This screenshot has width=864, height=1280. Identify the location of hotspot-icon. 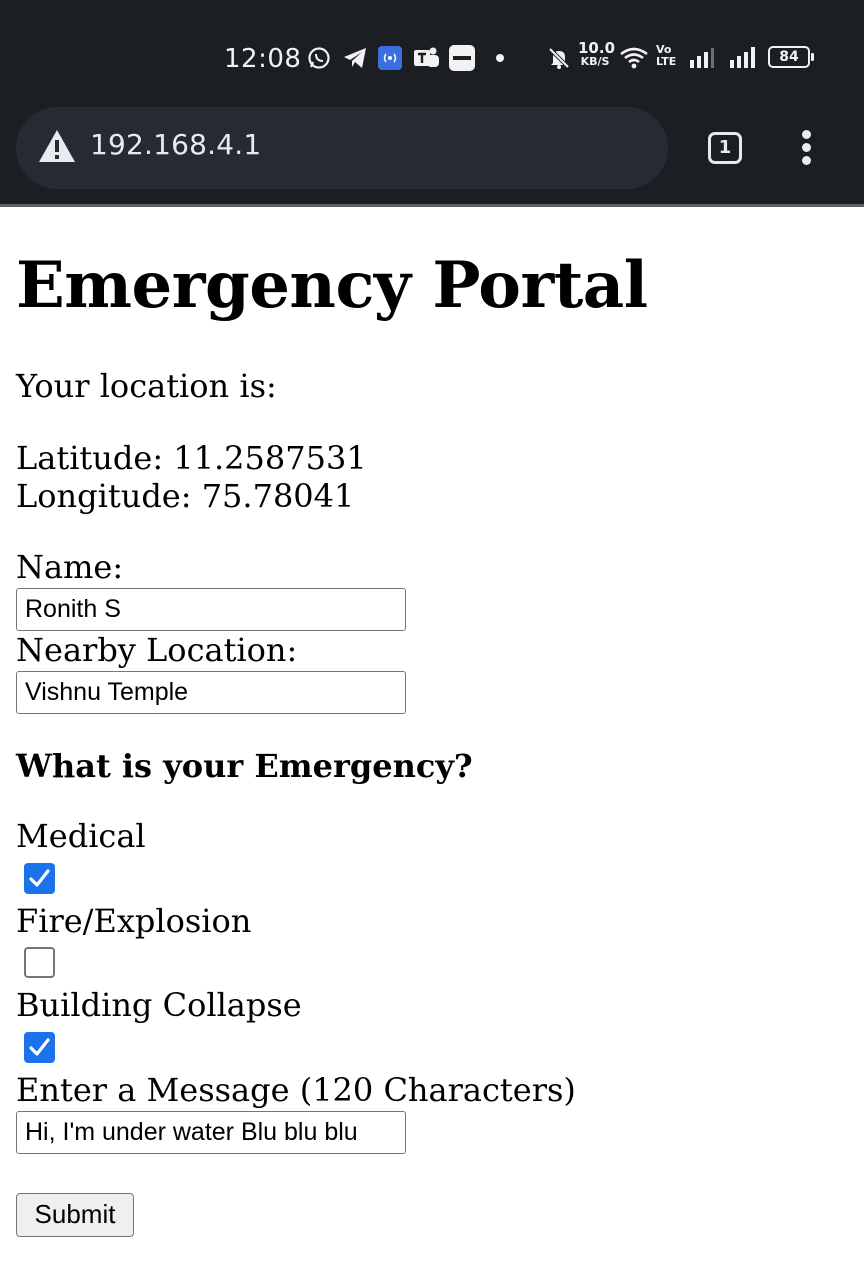
(390, 58).